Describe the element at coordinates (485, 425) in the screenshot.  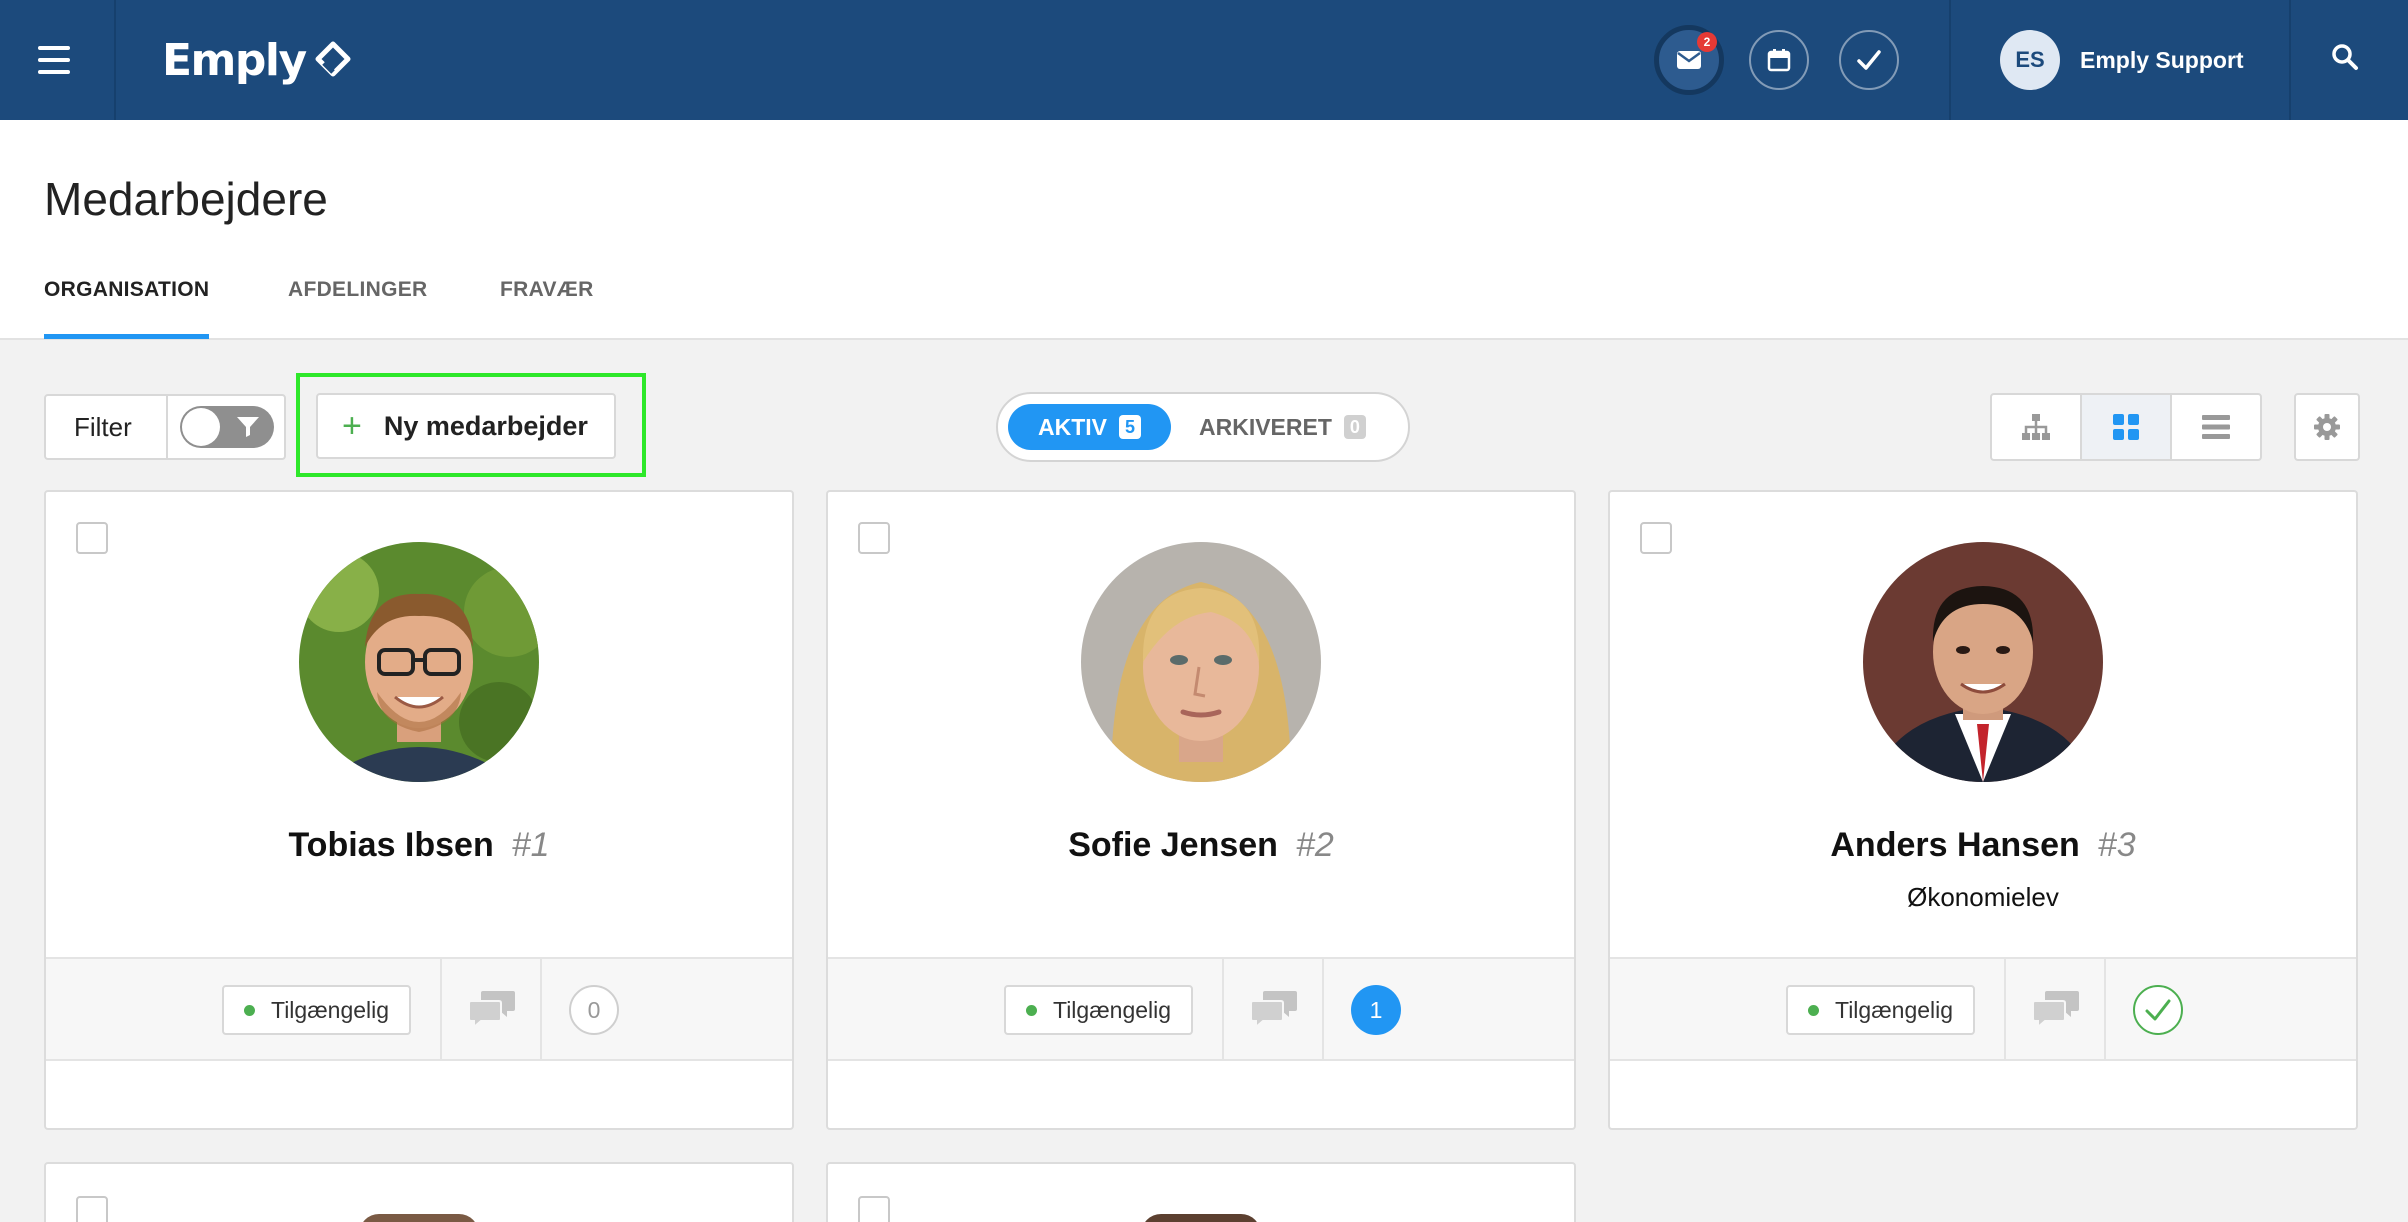
I see `new-employee-label: Ny medarbejder` at that location.